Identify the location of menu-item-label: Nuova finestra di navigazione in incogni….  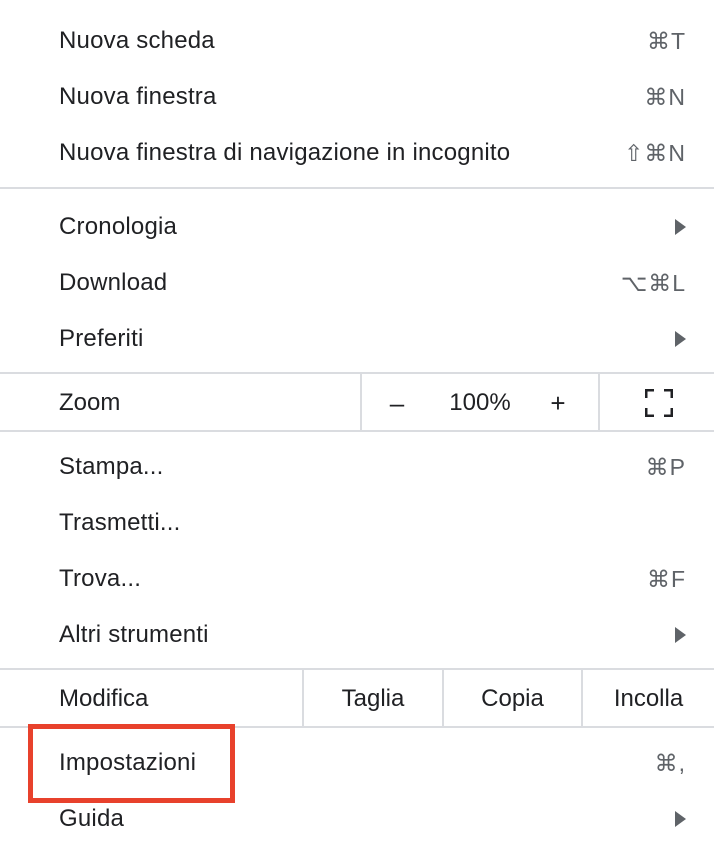
(285, 152).